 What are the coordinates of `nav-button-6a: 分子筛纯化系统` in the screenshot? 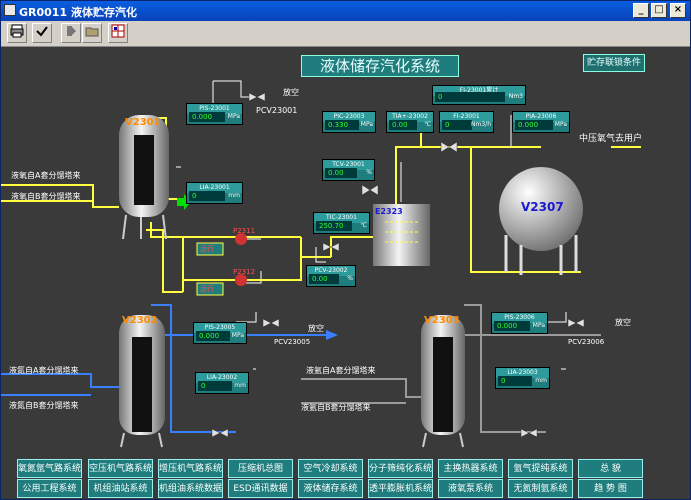 It's located at (400, 468).